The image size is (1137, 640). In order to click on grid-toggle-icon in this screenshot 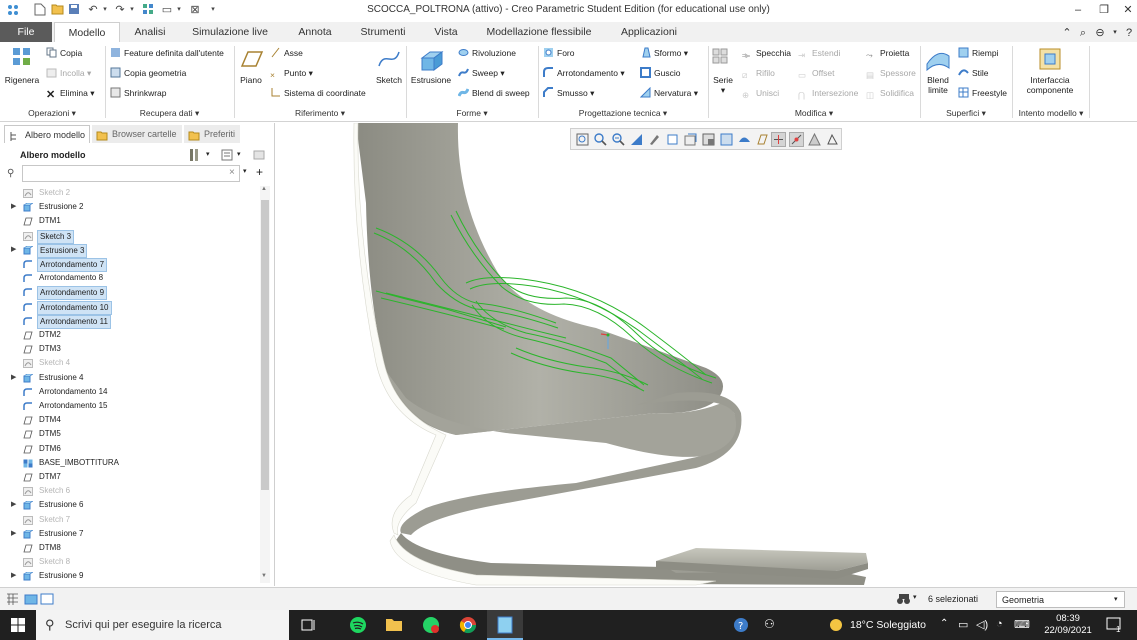, I will do `click(12, 599)`.